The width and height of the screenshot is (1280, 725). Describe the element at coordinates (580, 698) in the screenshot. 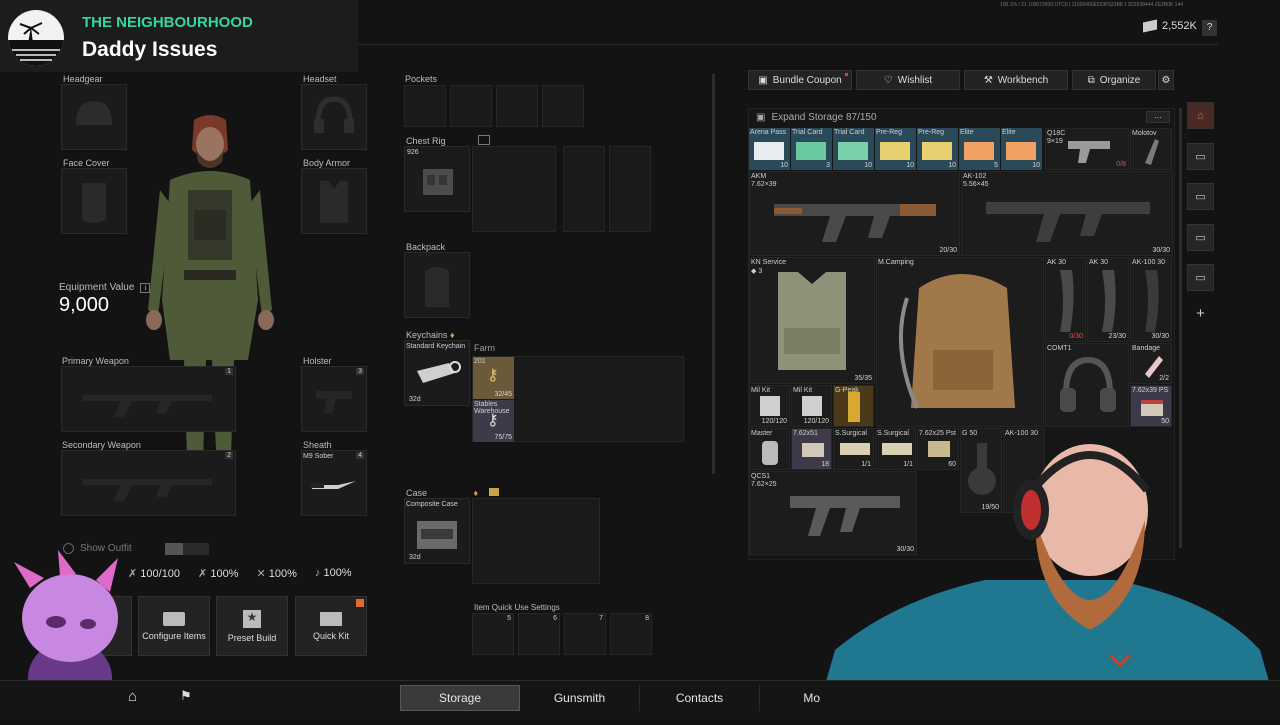

I see `tab-gunsmith: Gunsmith` at that location.